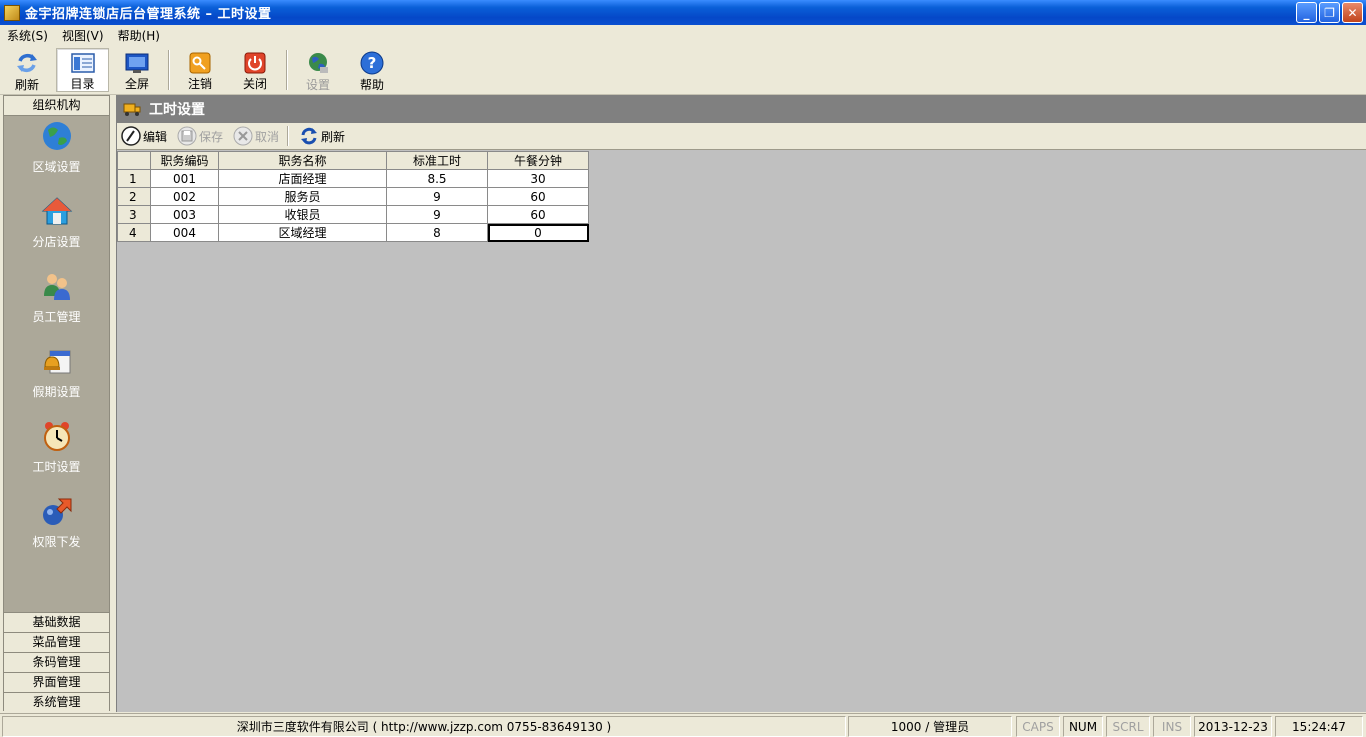 The width and height of the screenshot is (1366, 737). What do you see at coordinates (302, 232) in the screenshot?
I see `cell-name: 区域经理` at bounding box center [302, 232].